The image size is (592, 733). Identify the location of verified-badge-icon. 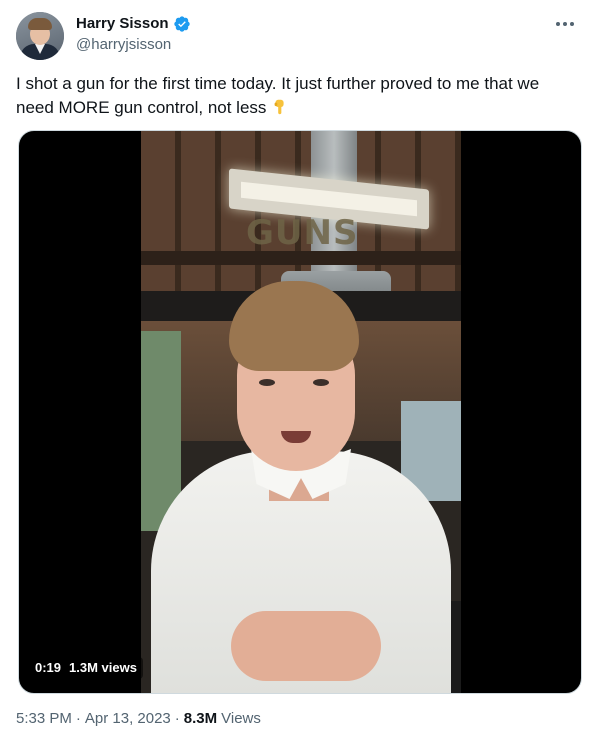
(182, 24).